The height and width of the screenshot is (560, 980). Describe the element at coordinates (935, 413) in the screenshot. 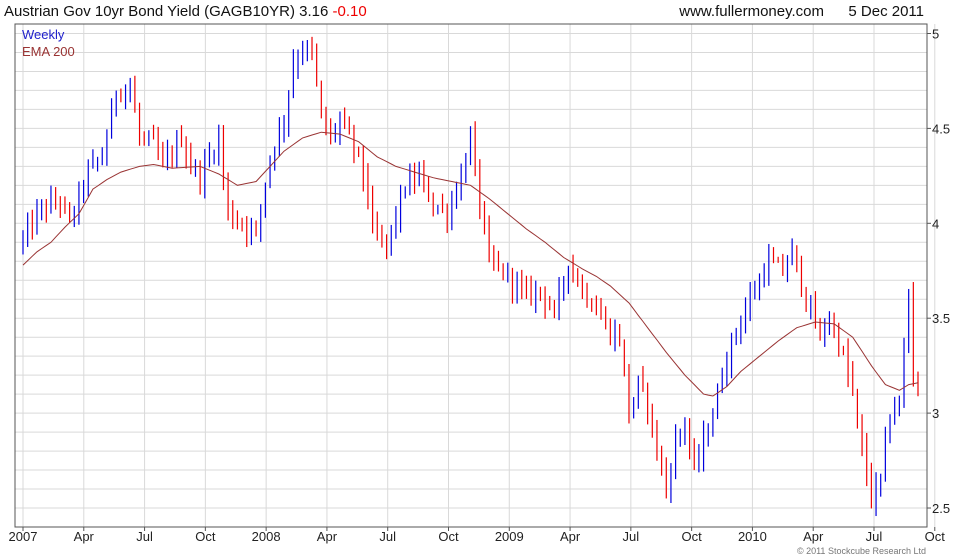

I see `y-tick-label: 3` at that location.